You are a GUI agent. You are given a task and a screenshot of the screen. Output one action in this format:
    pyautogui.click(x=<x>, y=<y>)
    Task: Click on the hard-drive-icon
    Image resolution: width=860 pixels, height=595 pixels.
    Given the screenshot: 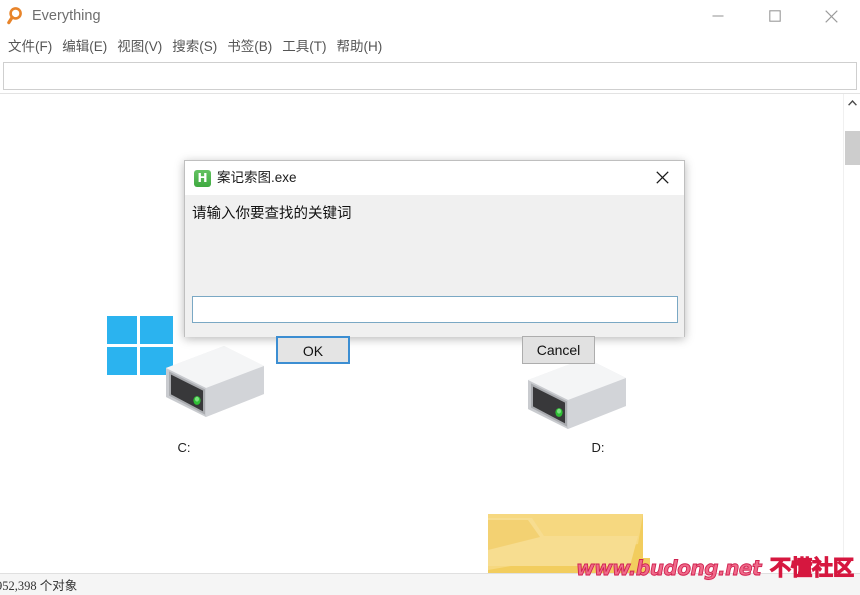 What is the action you would take?
    pyautogui.click(x=577, y=393)
    